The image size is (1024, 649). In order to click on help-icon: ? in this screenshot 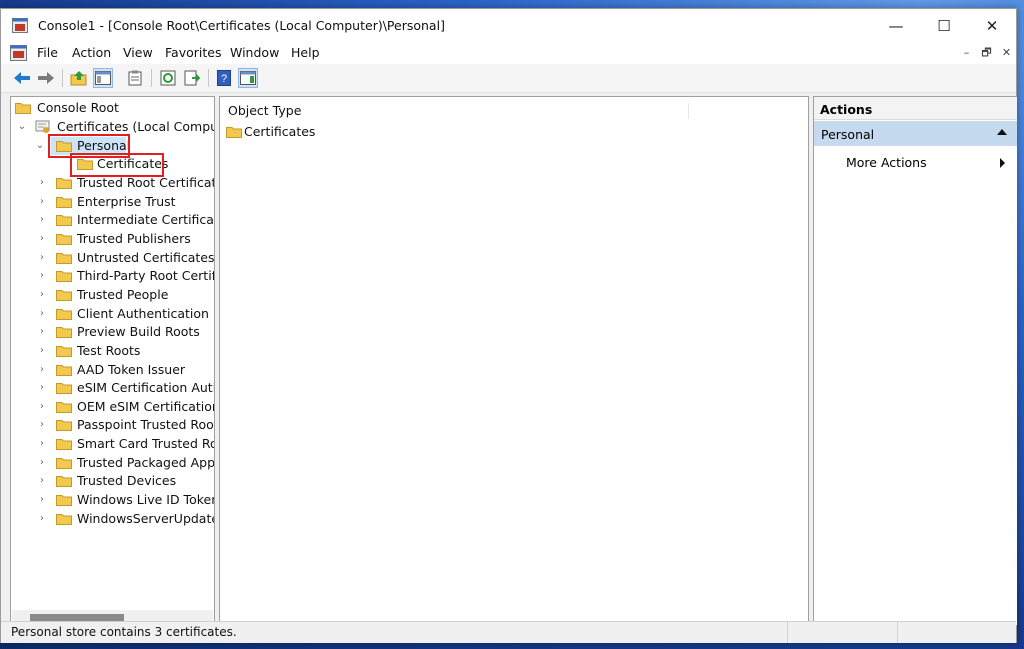, I will do `click(224, 78)`.